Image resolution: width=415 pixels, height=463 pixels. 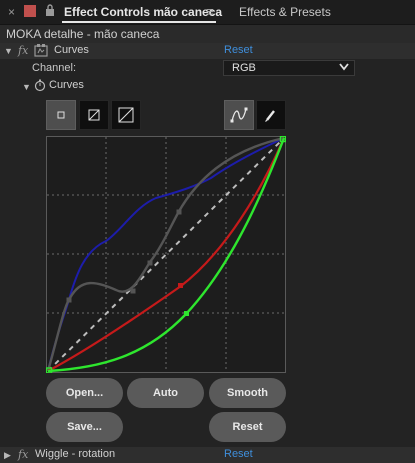 I want to click on panel-color-swatch, so click(x=30, y=11).